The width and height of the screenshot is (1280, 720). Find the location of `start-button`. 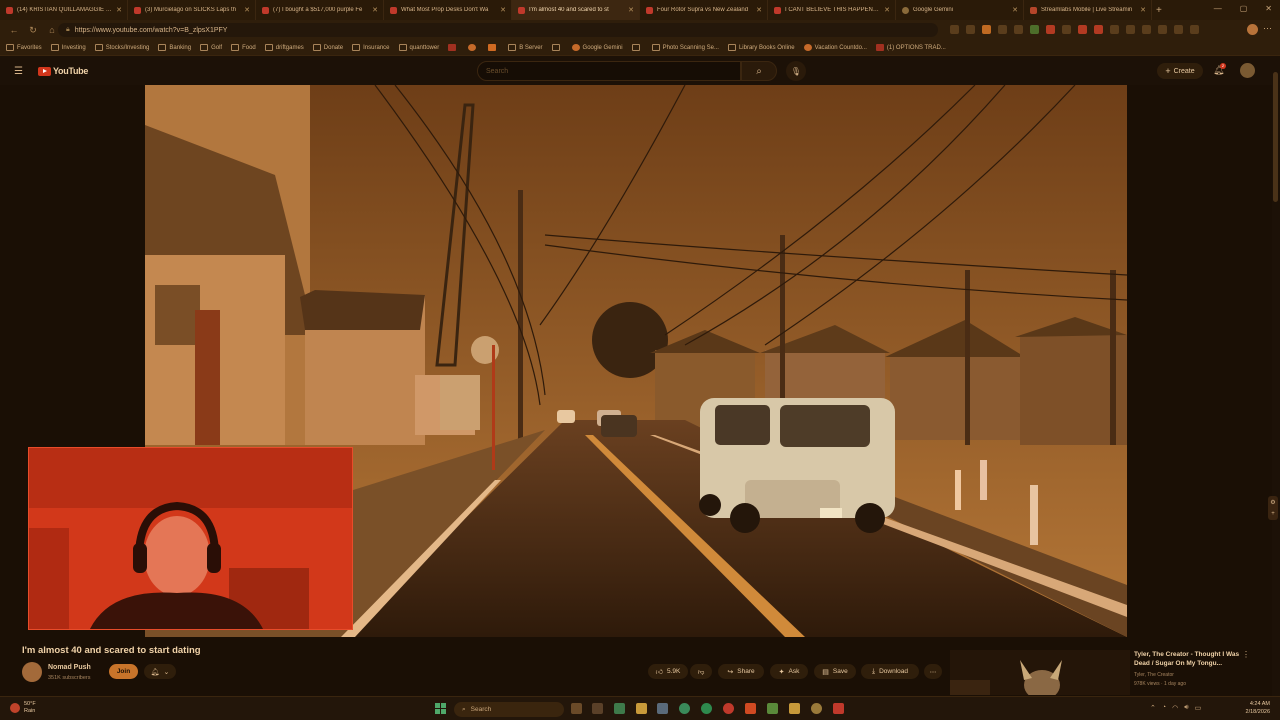

start-button is located at coordinates (440, 708).